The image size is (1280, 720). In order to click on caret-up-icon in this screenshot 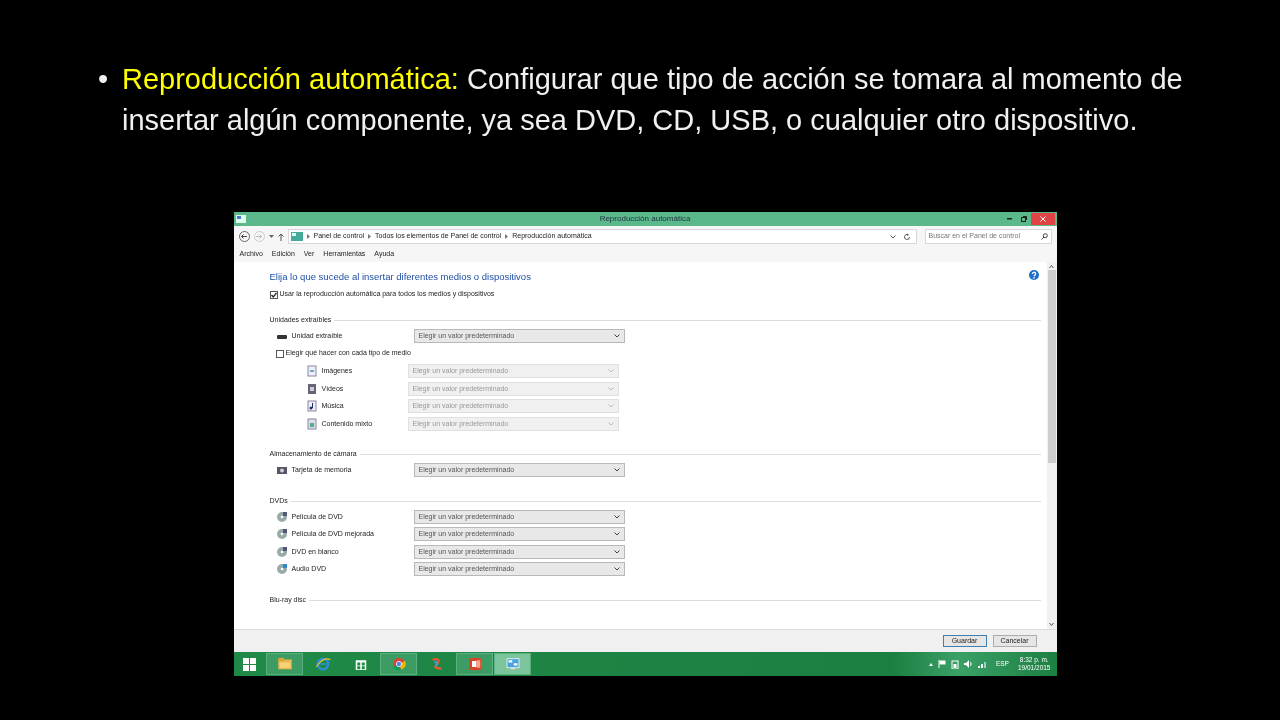, I will do `click(930, 664)`.